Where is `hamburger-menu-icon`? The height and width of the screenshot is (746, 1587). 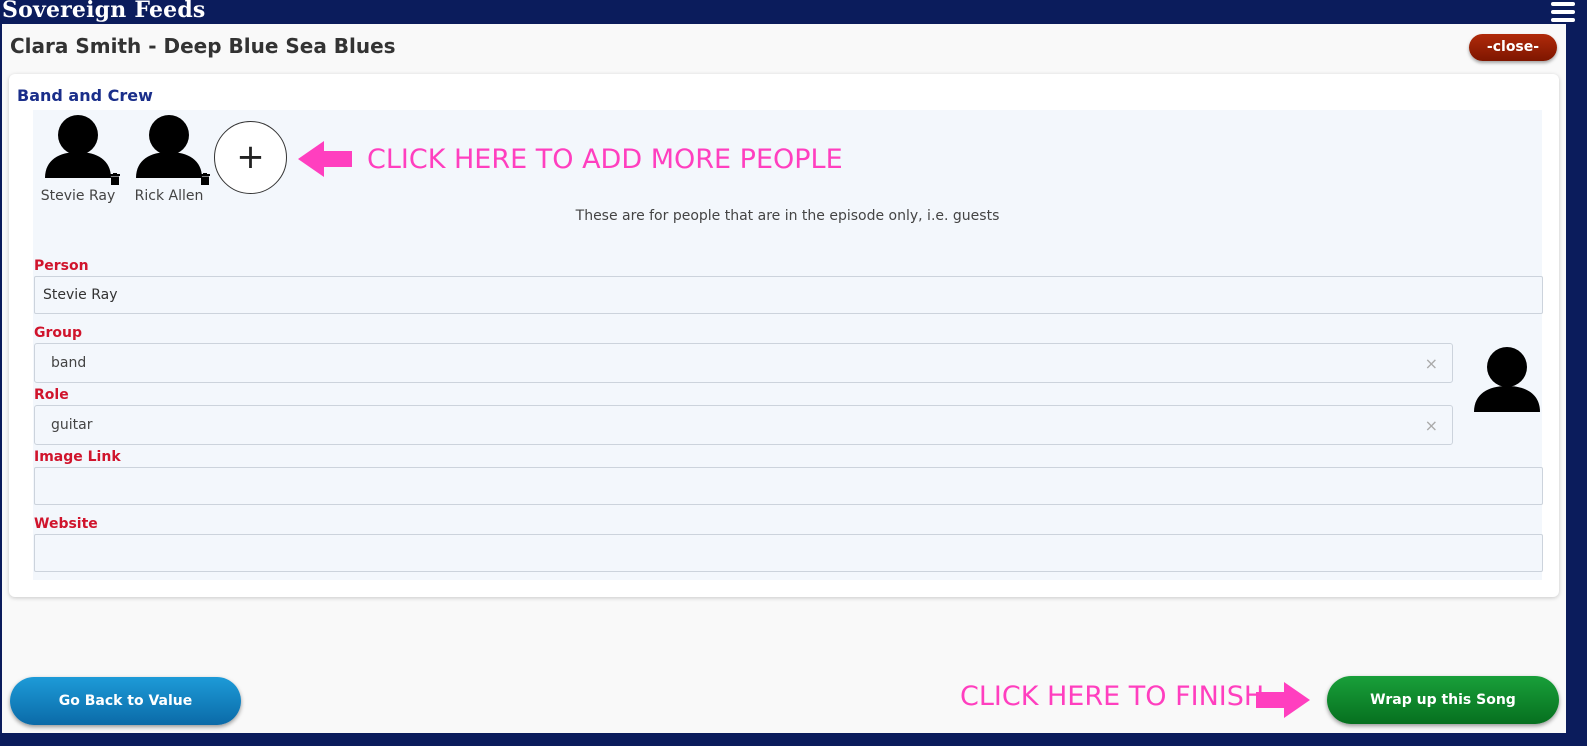
hamburger-menu-icon is located at coordinates (1563, 12).